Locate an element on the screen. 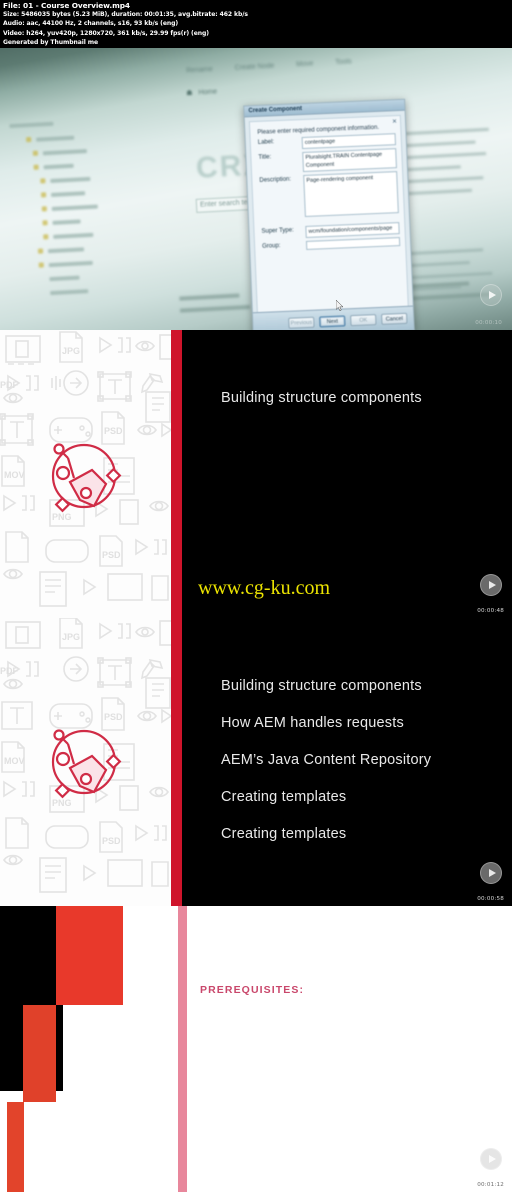 The width and height of the screenshot is (512, 1192). timestamp-4: 00:01:12 is located at coordinates (490, 1185).